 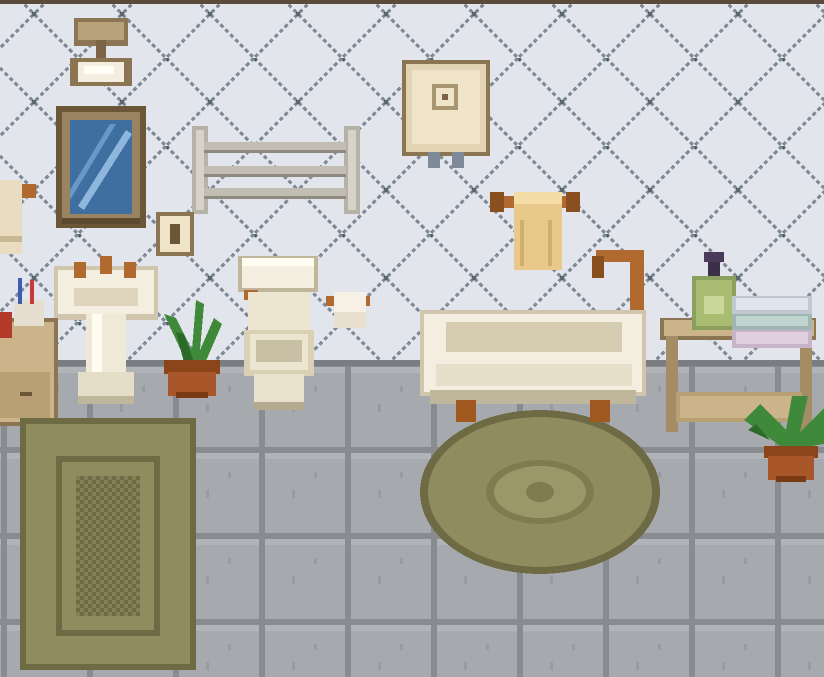 I want to click on cabinet-icon, so click(x=446, y=114).